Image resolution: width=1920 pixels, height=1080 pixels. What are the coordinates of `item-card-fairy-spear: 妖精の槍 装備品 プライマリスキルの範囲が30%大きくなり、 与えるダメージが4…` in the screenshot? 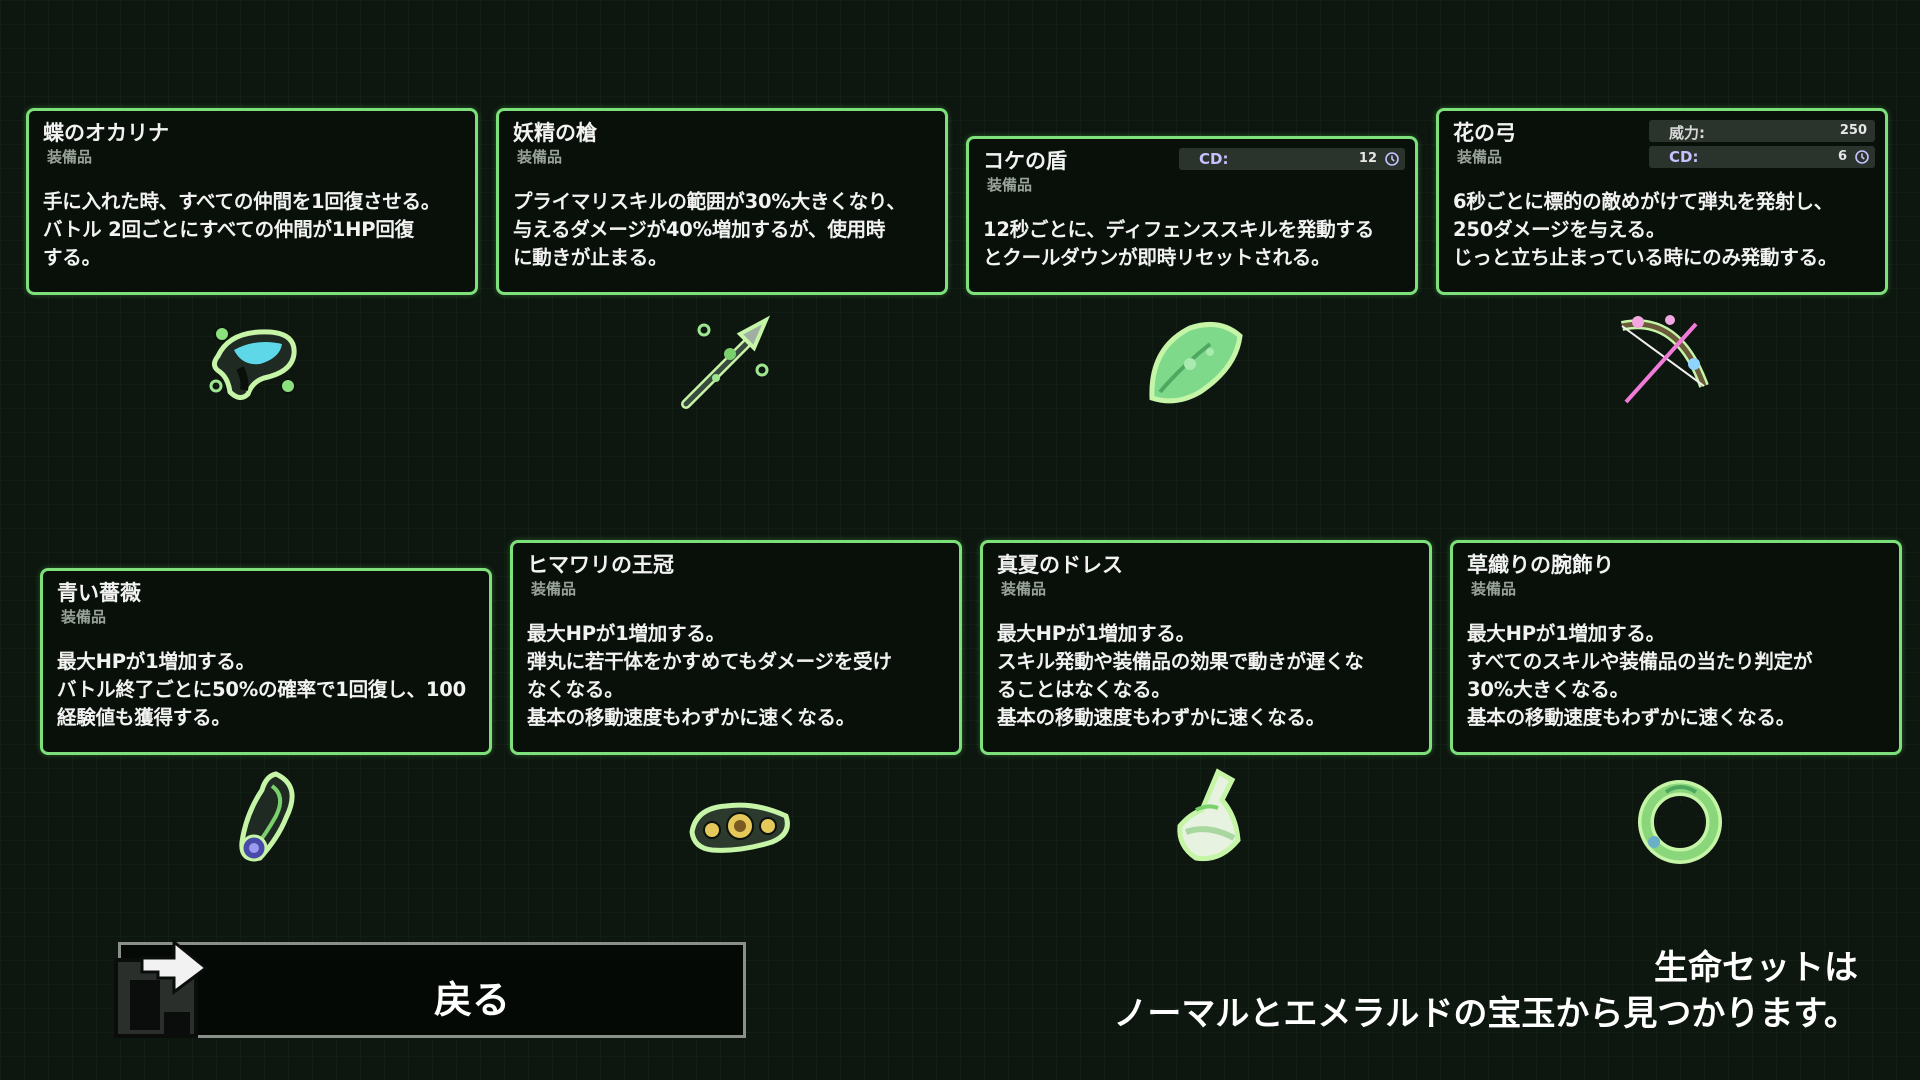 It's located at (722, 201).